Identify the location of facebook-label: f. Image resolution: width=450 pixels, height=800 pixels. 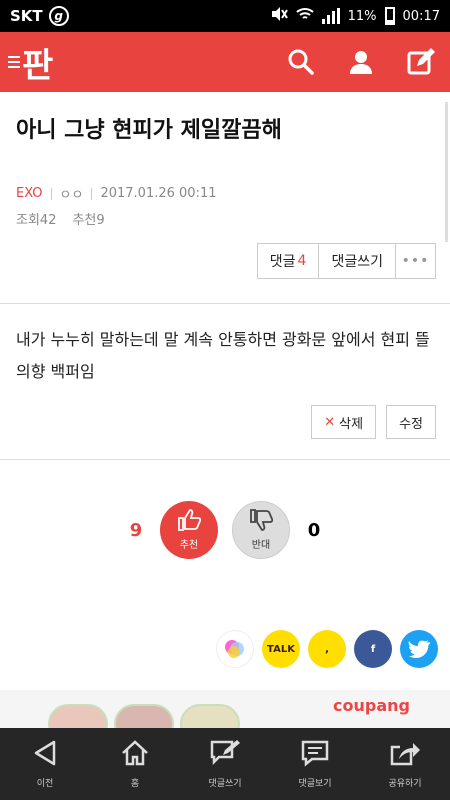
(373, 649).